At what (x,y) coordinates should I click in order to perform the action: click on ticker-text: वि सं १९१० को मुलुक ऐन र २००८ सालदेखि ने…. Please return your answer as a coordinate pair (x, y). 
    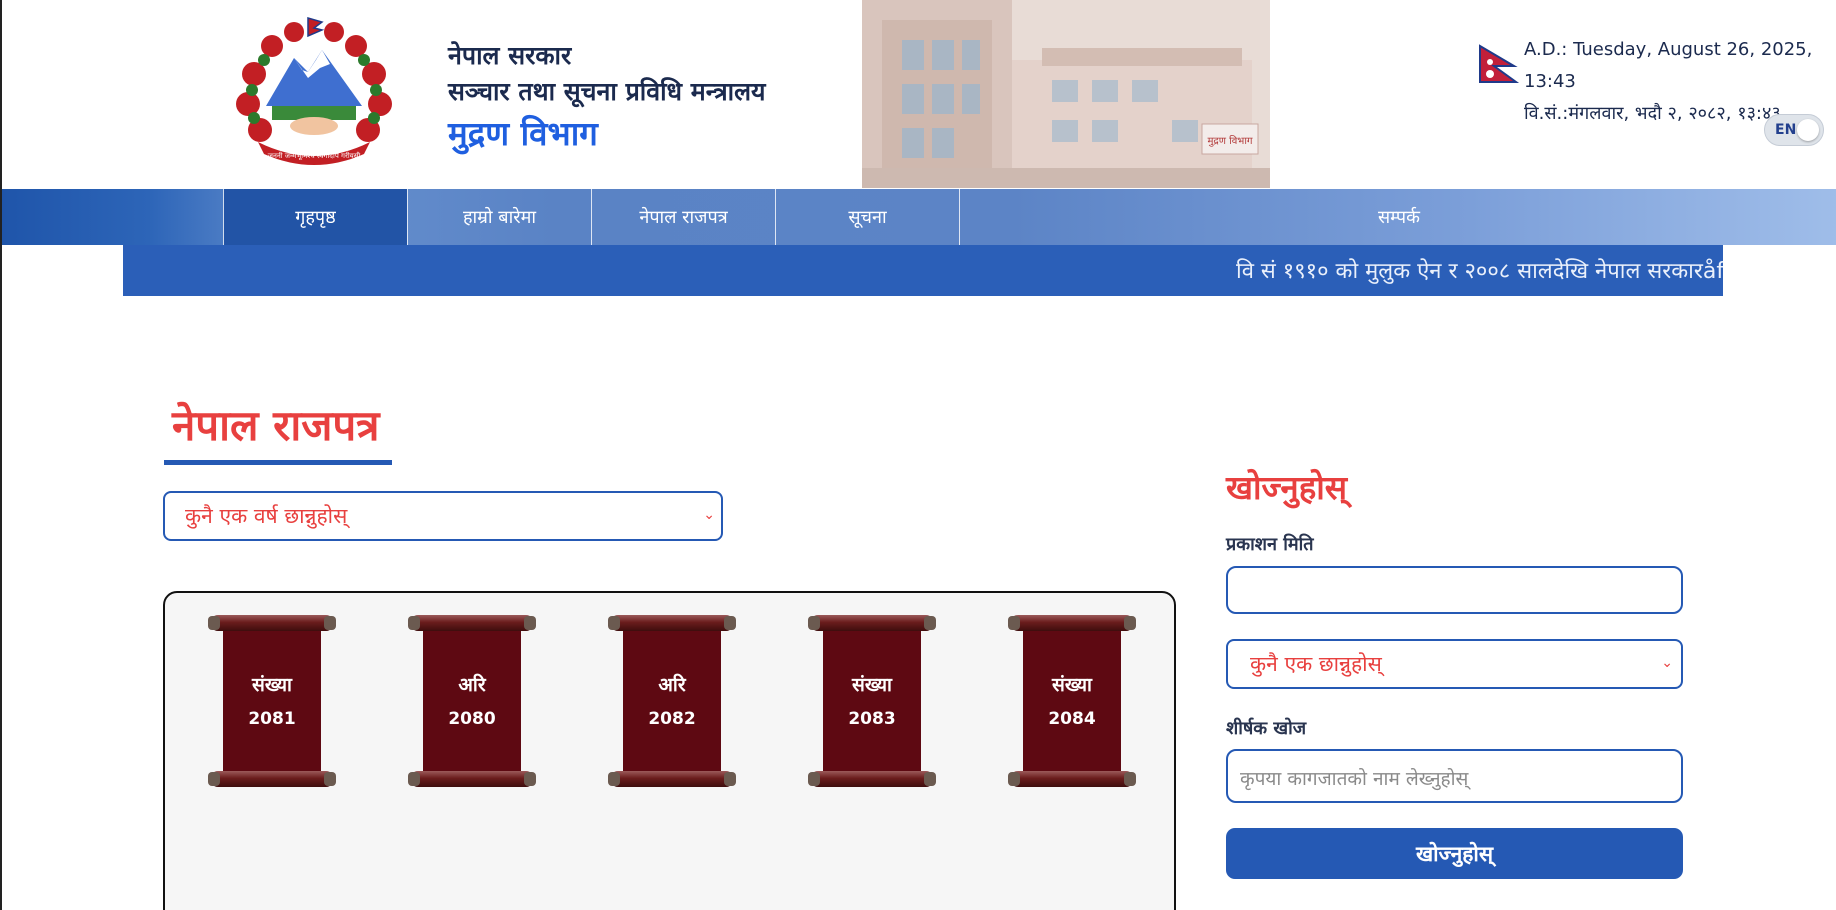
    Looking at the image, I should click on (1479, 270).